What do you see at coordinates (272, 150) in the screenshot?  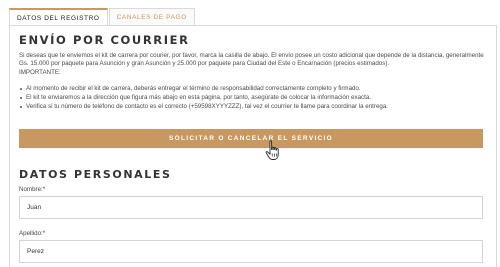 I see `hand-pointer-icon` at bounding box center [272, 150].